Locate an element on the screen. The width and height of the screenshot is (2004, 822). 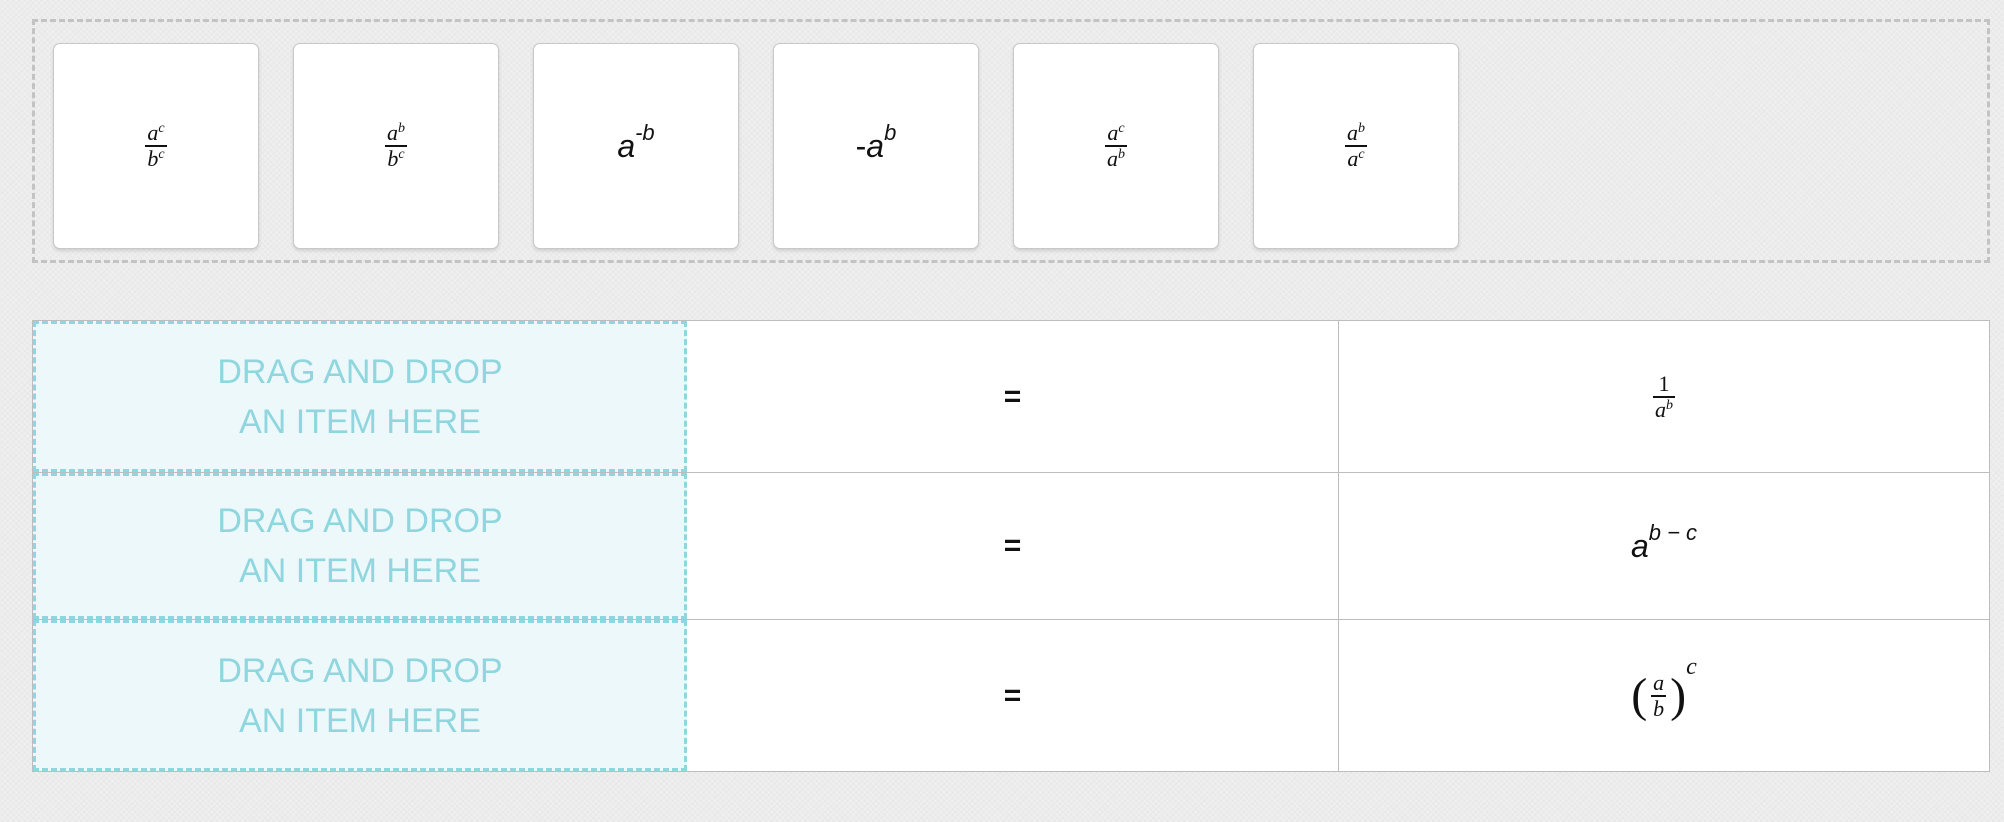
fraction: ac bc is located at coordinates (156, 145).